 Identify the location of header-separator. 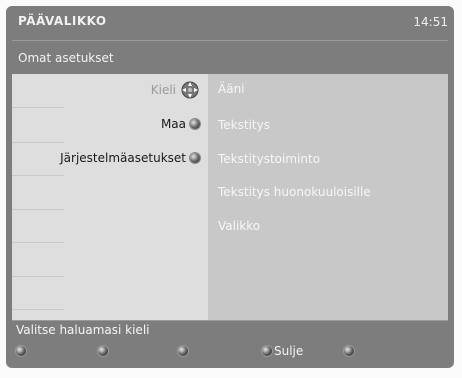
(230, 40).